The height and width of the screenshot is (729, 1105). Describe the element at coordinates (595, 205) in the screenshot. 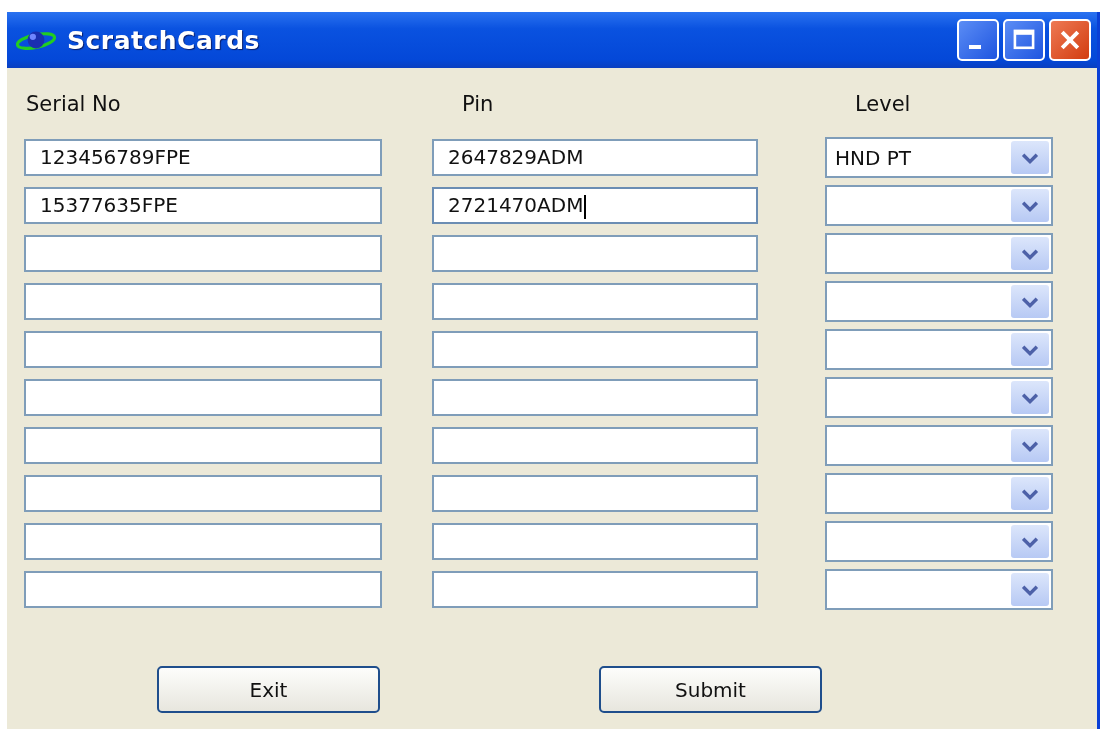

I see `pin-field: 2721470ADM` at that location.